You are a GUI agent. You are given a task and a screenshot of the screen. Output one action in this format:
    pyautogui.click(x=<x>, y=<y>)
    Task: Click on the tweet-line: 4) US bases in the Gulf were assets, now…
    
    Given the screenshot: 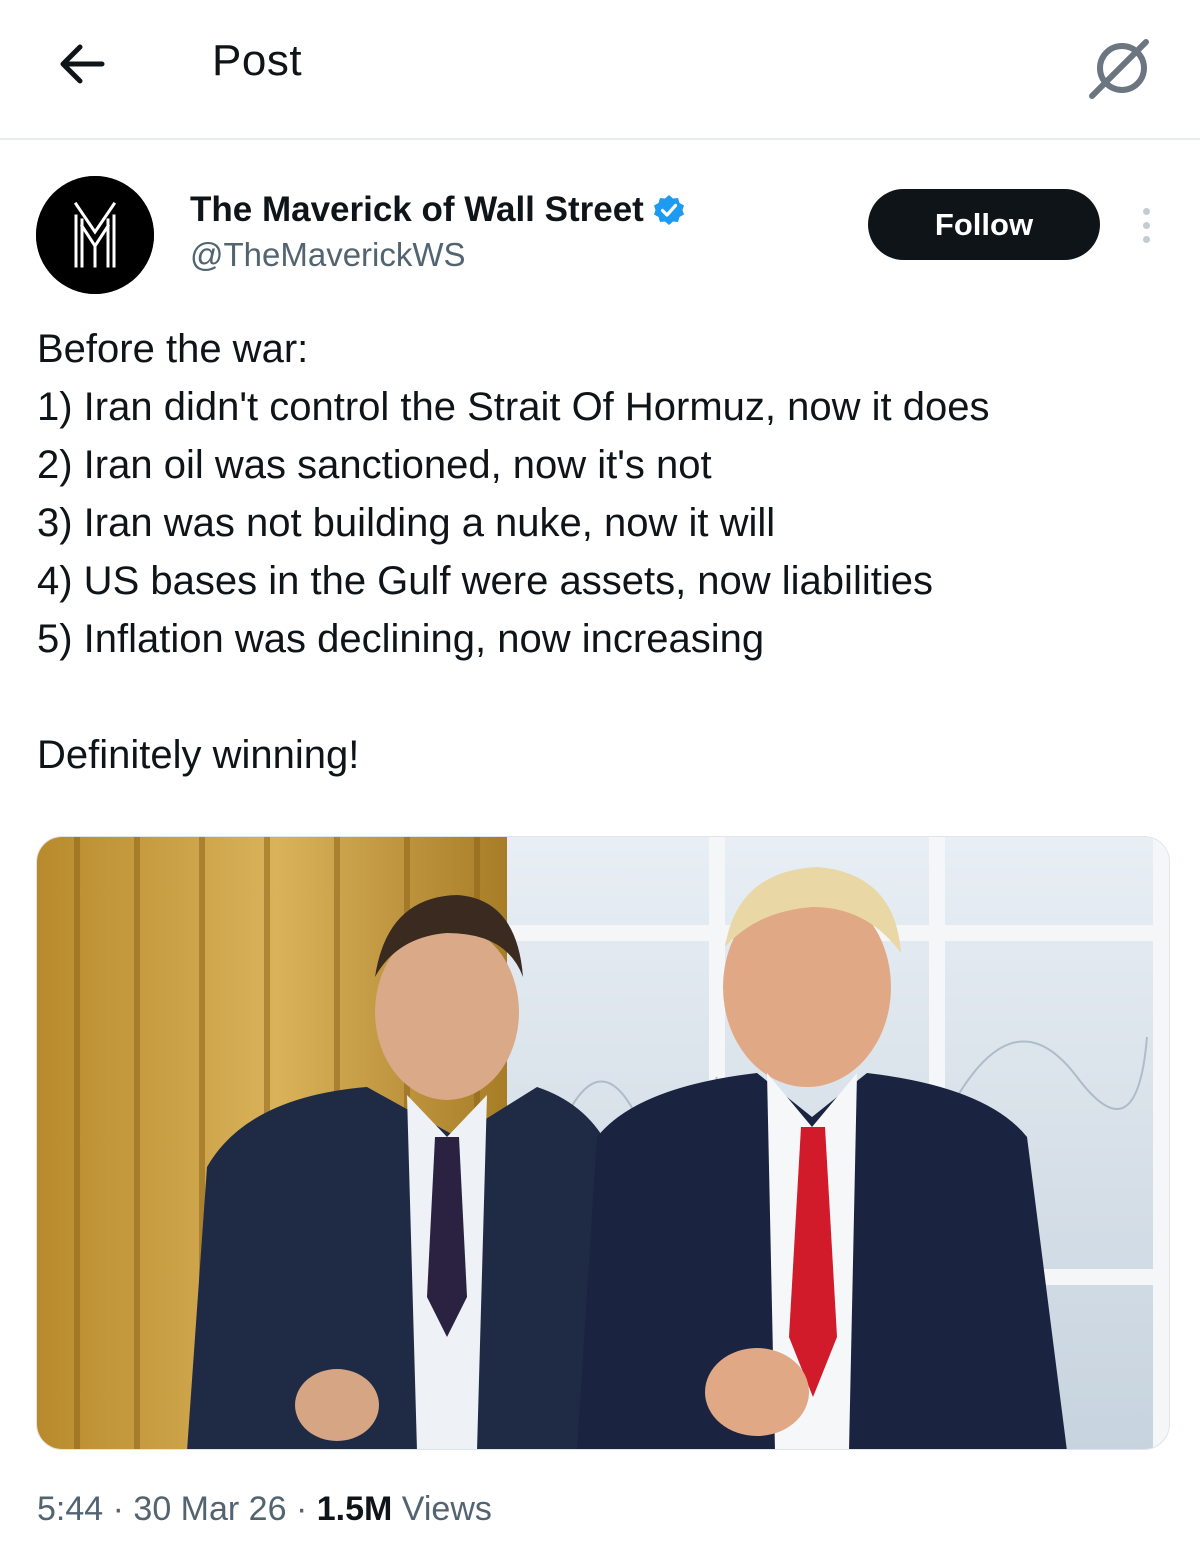 What is the action you would take?
    pyautogui.click(x=485, y=581)
    